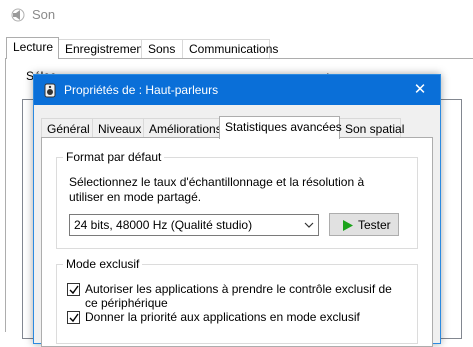 This screenshot has width=473, height=347. Describe the element at coordinates (73, 289) in the screenshot. I see `allow-exclusive-checkbox` at that location.